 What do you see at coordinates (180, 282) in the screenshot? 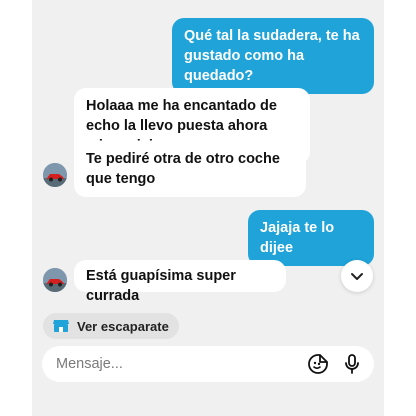
I see `message-incoming: Está guapísima super currada` at bounding box center [180, 282].